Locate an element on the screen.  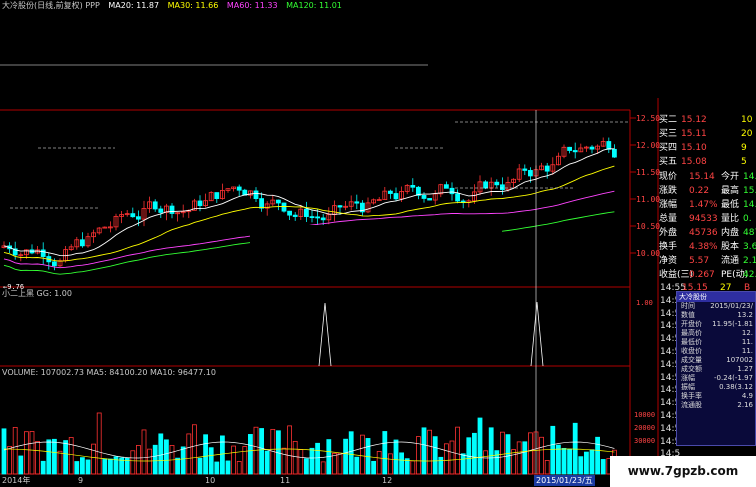
stat-row-0-cell: 15.14 is located at coordinates (702, 177).